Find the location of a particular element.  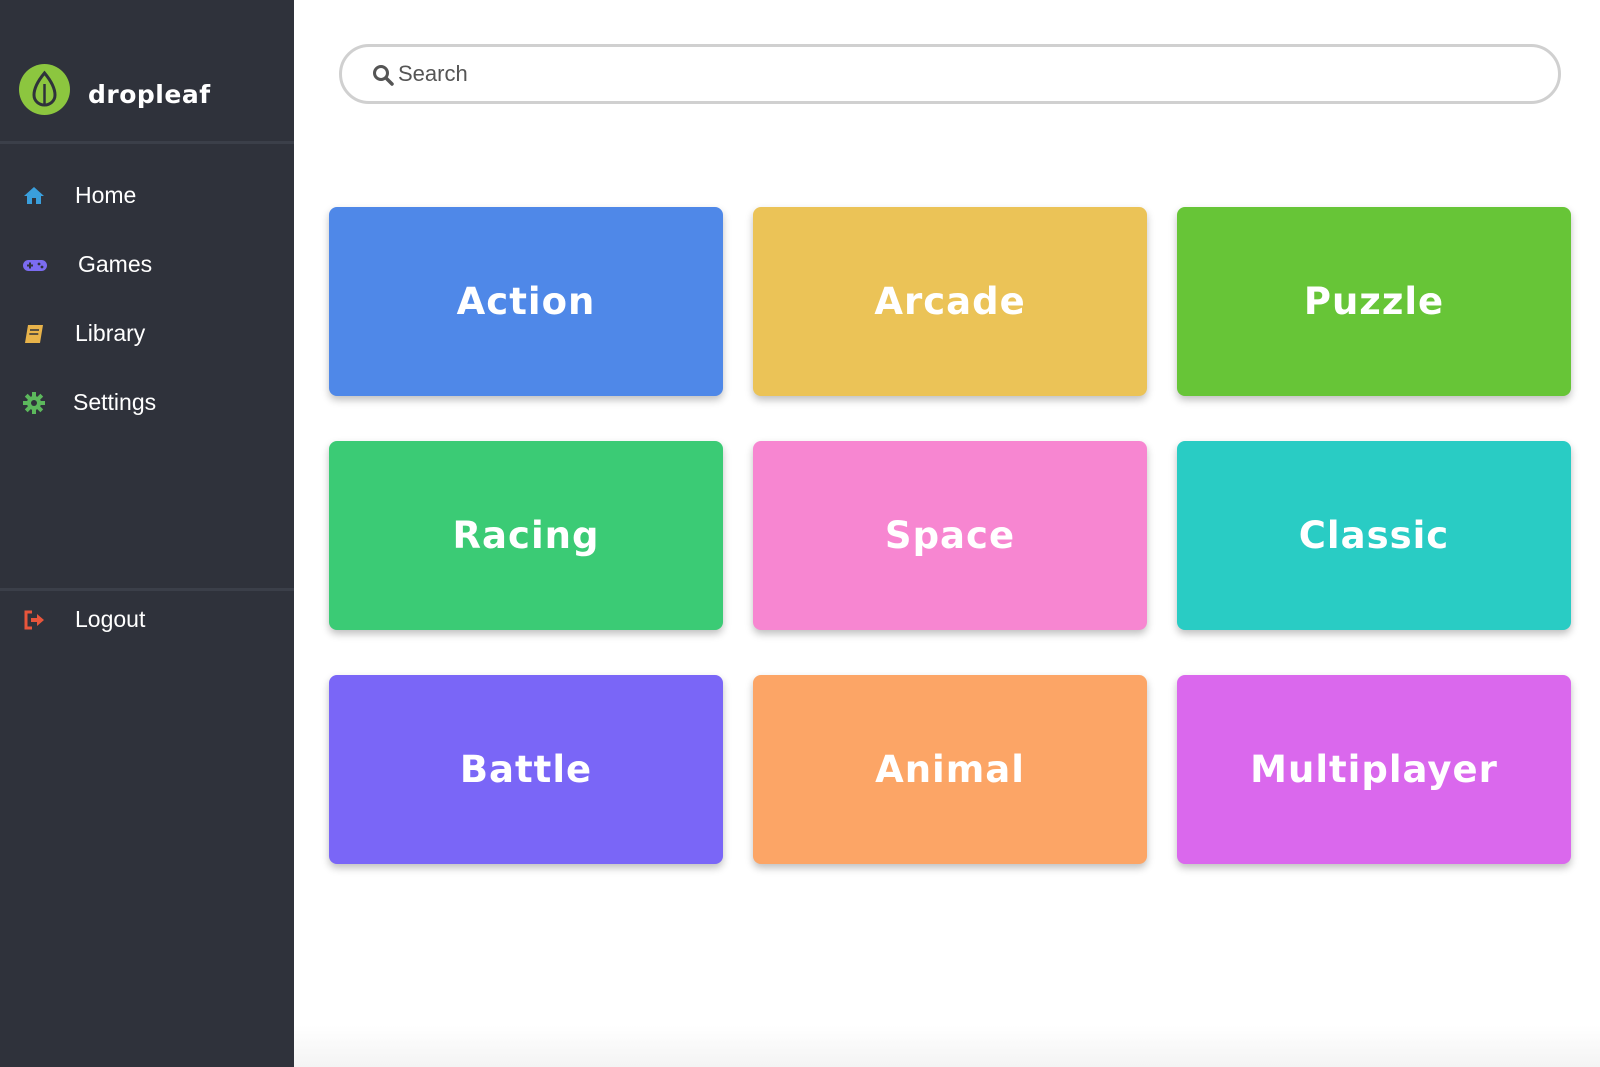

search-input is located at coordinates (963, 74).